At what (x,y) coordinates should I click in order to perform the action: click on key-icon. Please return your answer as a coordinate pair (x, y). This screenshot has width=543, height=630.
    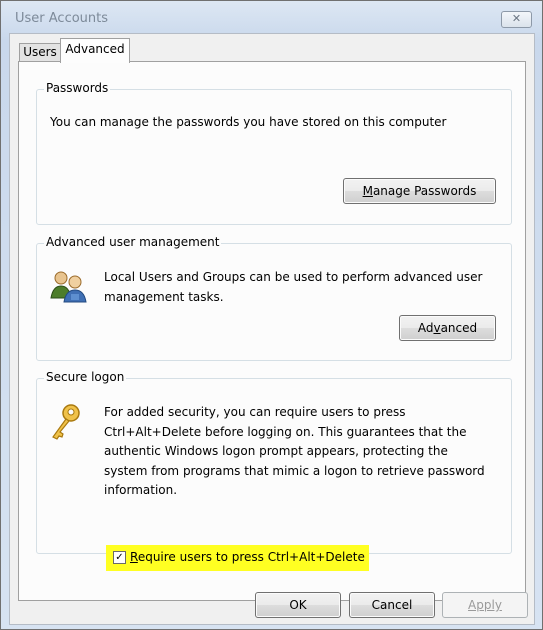
    Looking at the image, I should click on (66, 422).